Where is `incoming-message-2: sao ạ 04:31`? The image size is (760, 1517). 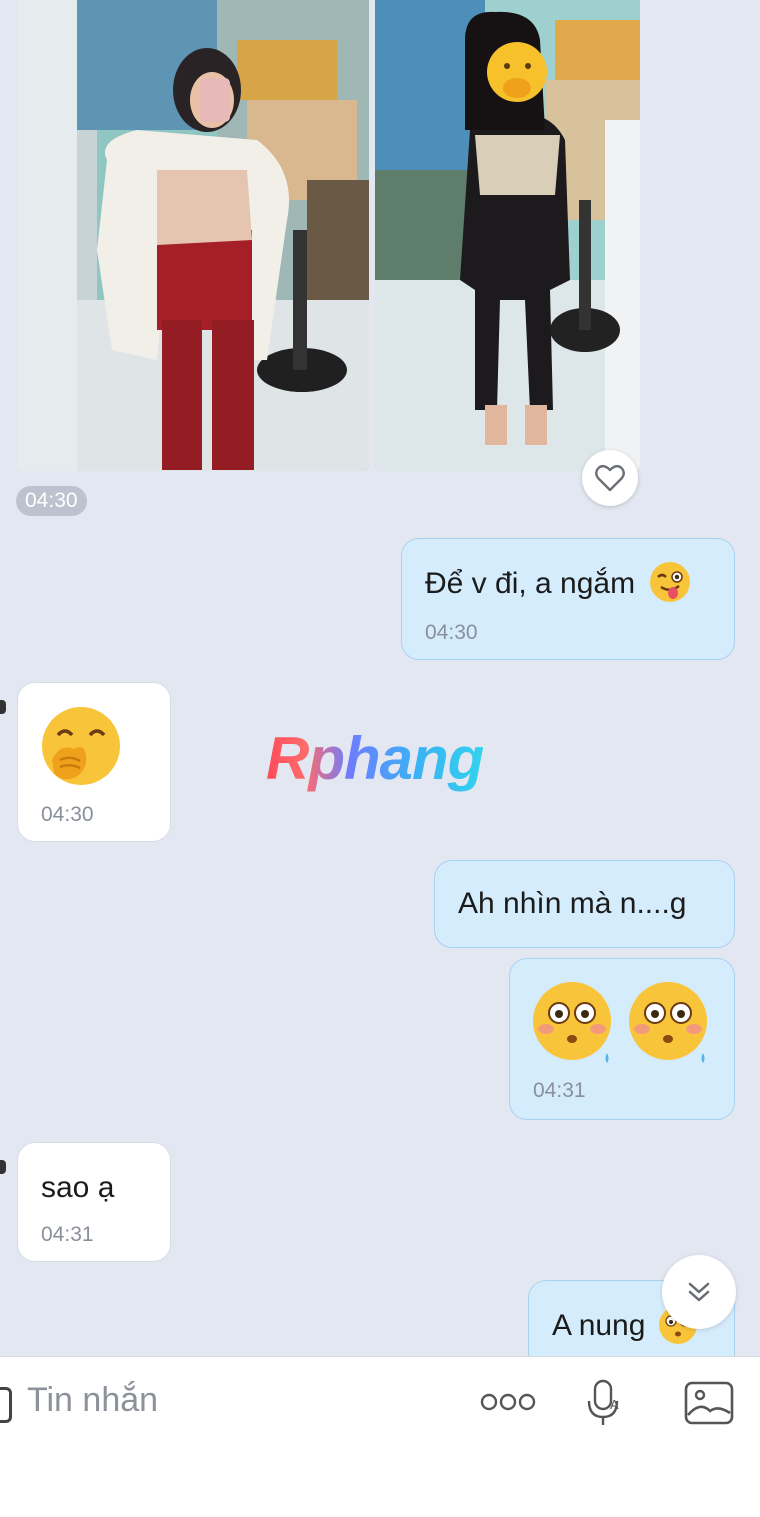
incoming-message-2: sao ạ 04:31 is located at coordinates (94, 1202).